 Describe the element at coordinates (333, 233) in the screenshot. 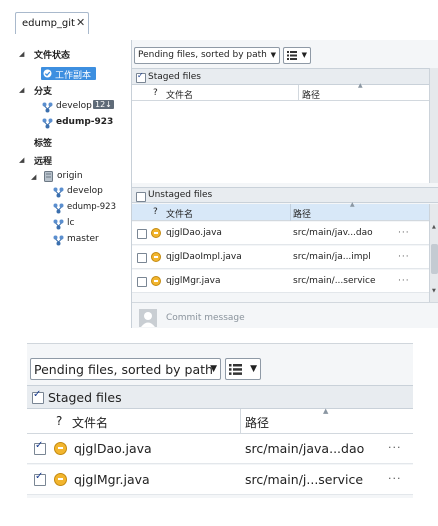

I see `file-path: src/main/jav...dao` at that location.